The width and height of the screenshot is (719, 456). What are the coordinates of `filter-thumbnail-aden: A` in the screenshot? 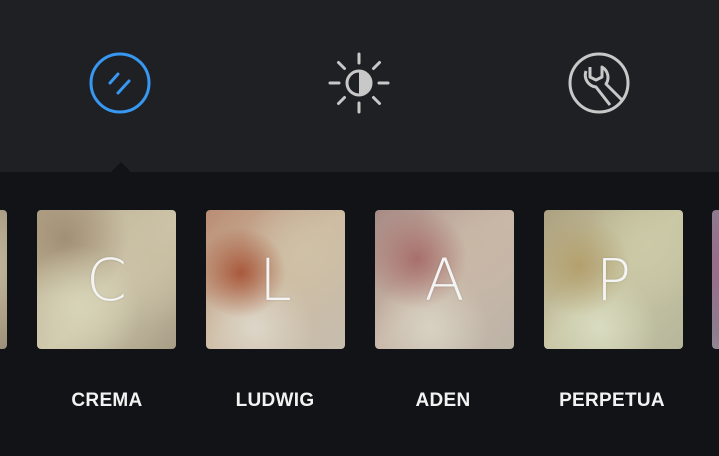 It's located at (444, 279).